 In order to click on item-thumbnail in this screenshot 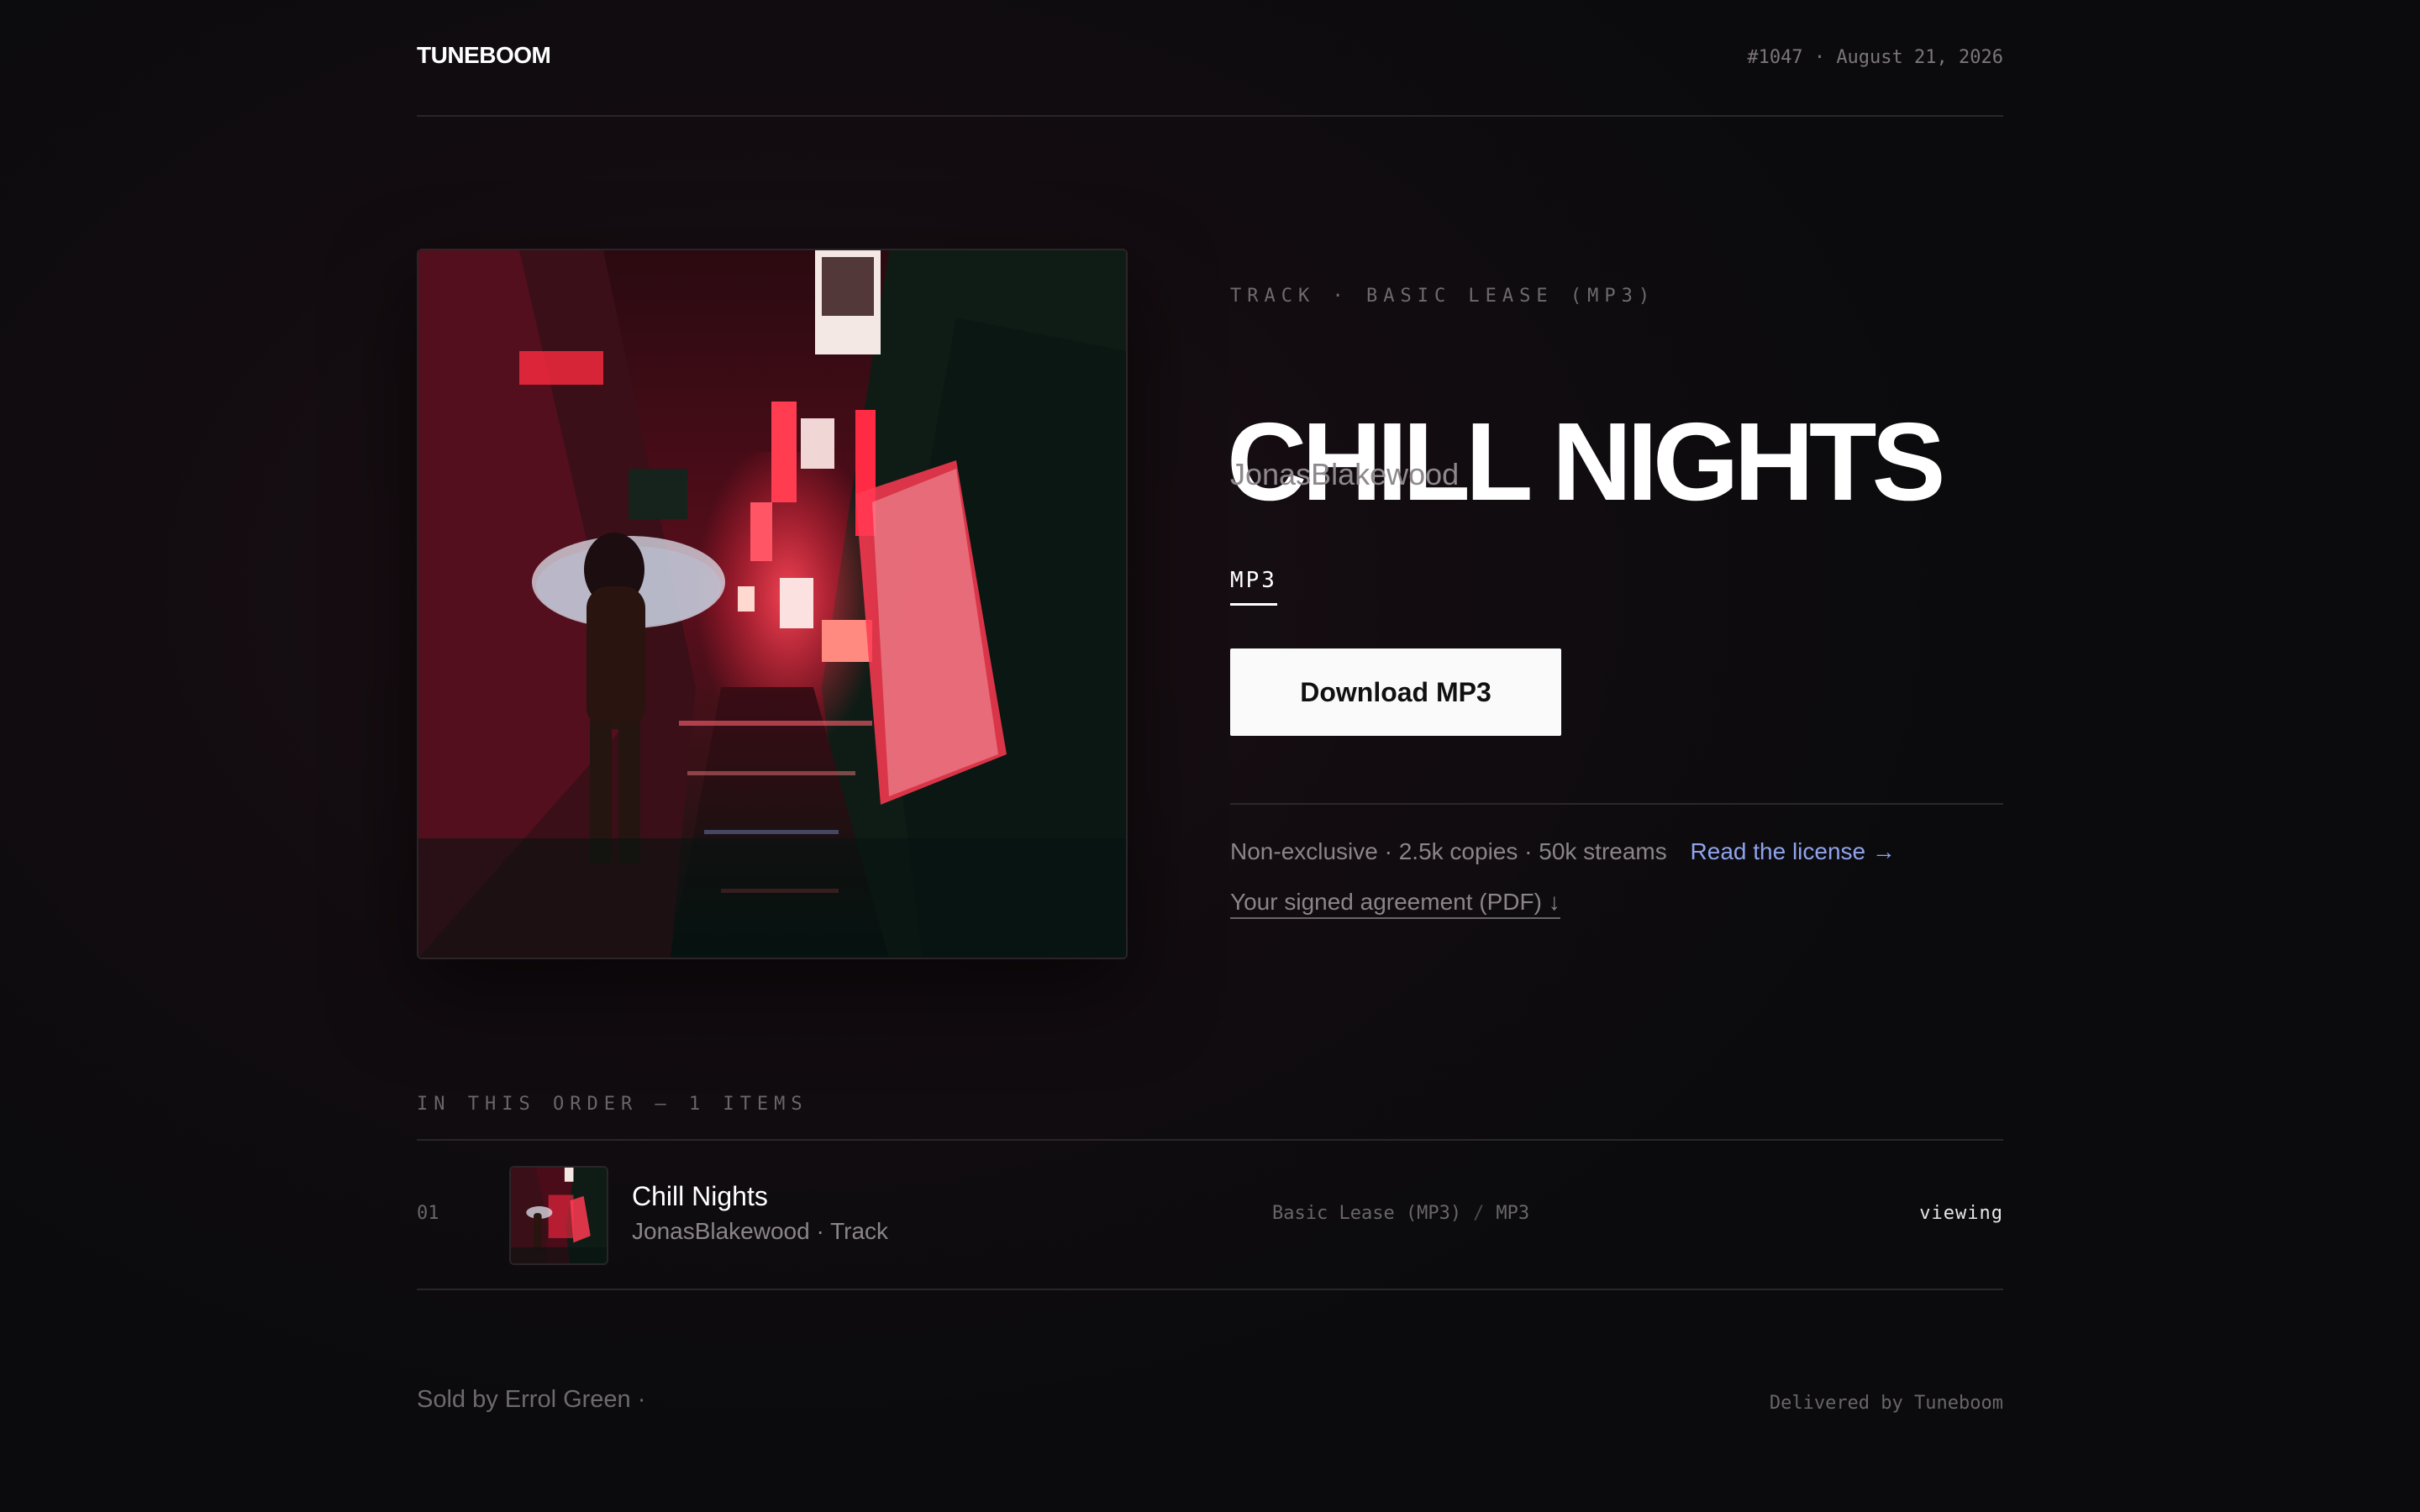, I will do `click(558, 1215)`.